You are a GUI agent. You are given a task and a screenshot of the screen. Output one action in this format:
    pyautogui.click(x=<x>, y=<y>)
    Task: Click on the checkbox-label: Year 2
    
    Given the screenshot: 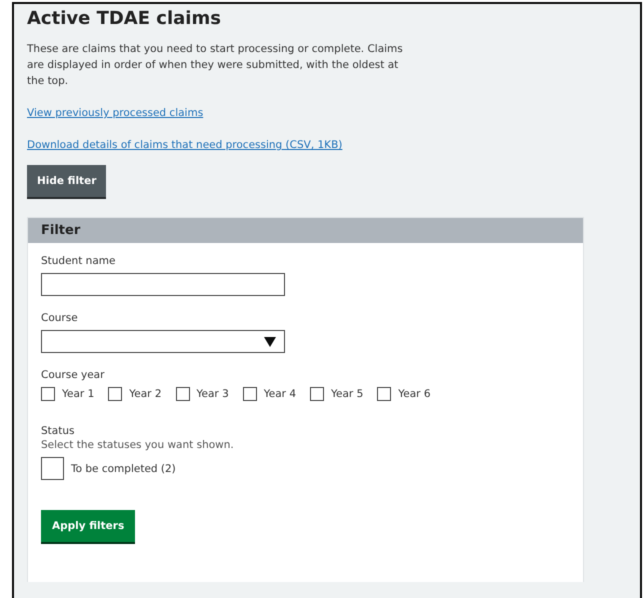 What is the action you would take?
    pyautogui.click(x=145, y=394)
    